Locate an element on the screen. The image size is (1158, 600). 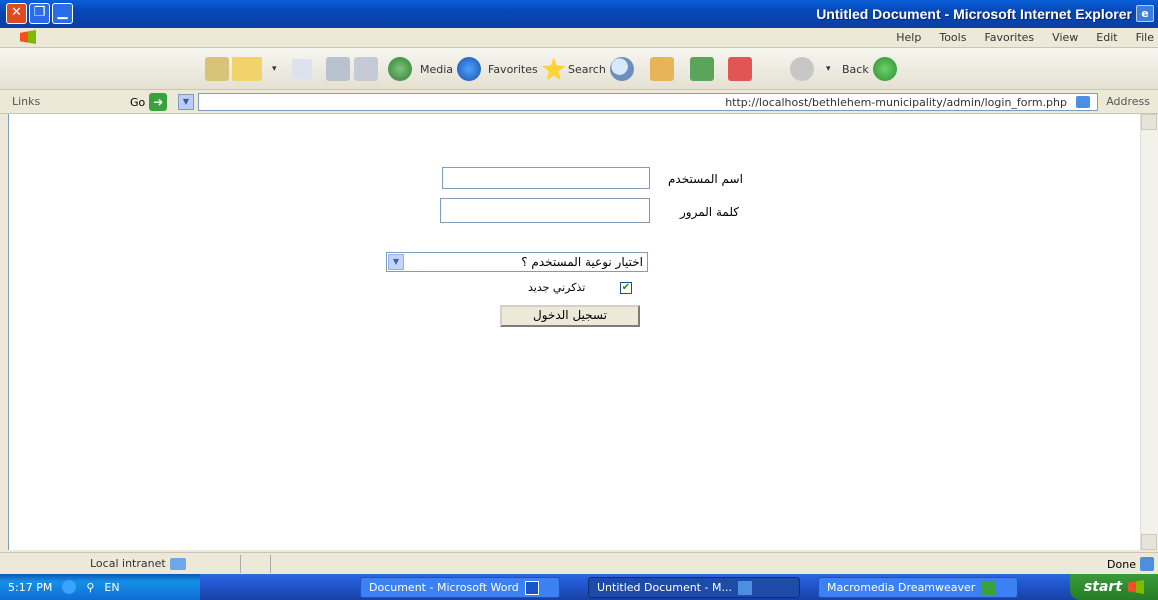
system-tray: 5:17 PM ⚲ EN is located at coordinates (100, 587).